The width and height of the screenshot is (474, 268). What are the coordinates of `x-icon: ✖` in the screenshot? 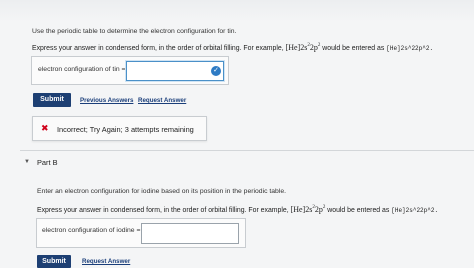 It's located at (45, 128).